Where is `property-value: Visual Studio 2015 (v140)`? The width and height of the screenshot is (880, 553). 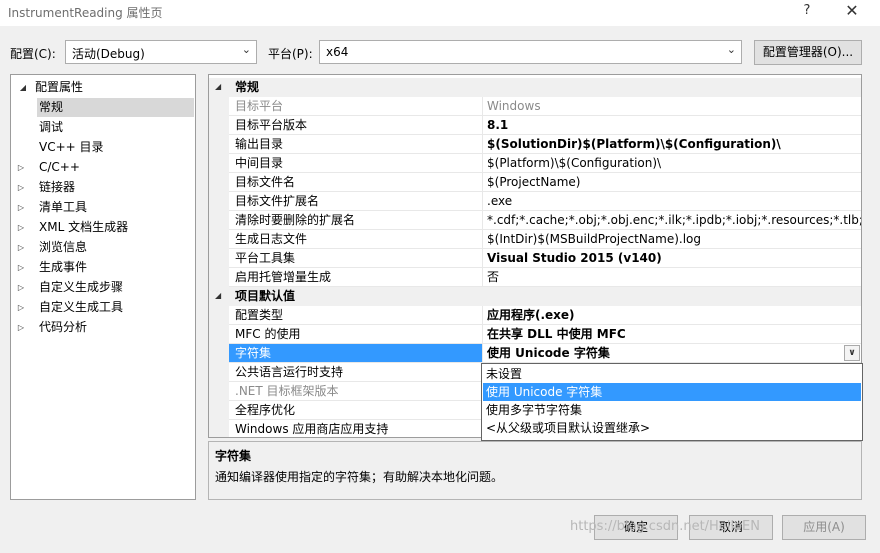
property-value: Visual Studio 2015 (v140) is located at coordinates (672, 258).